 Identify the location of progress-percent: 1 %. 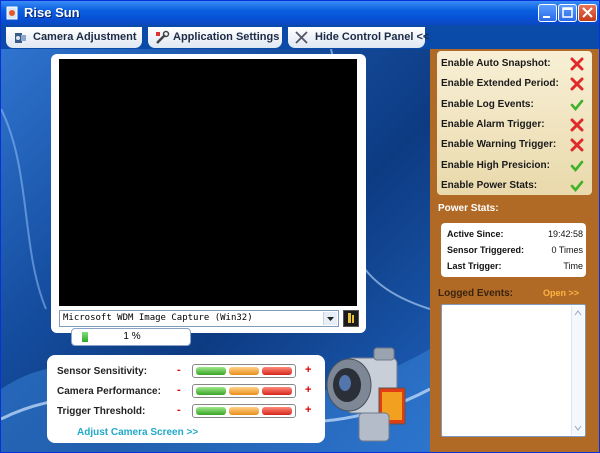
(132, 336).